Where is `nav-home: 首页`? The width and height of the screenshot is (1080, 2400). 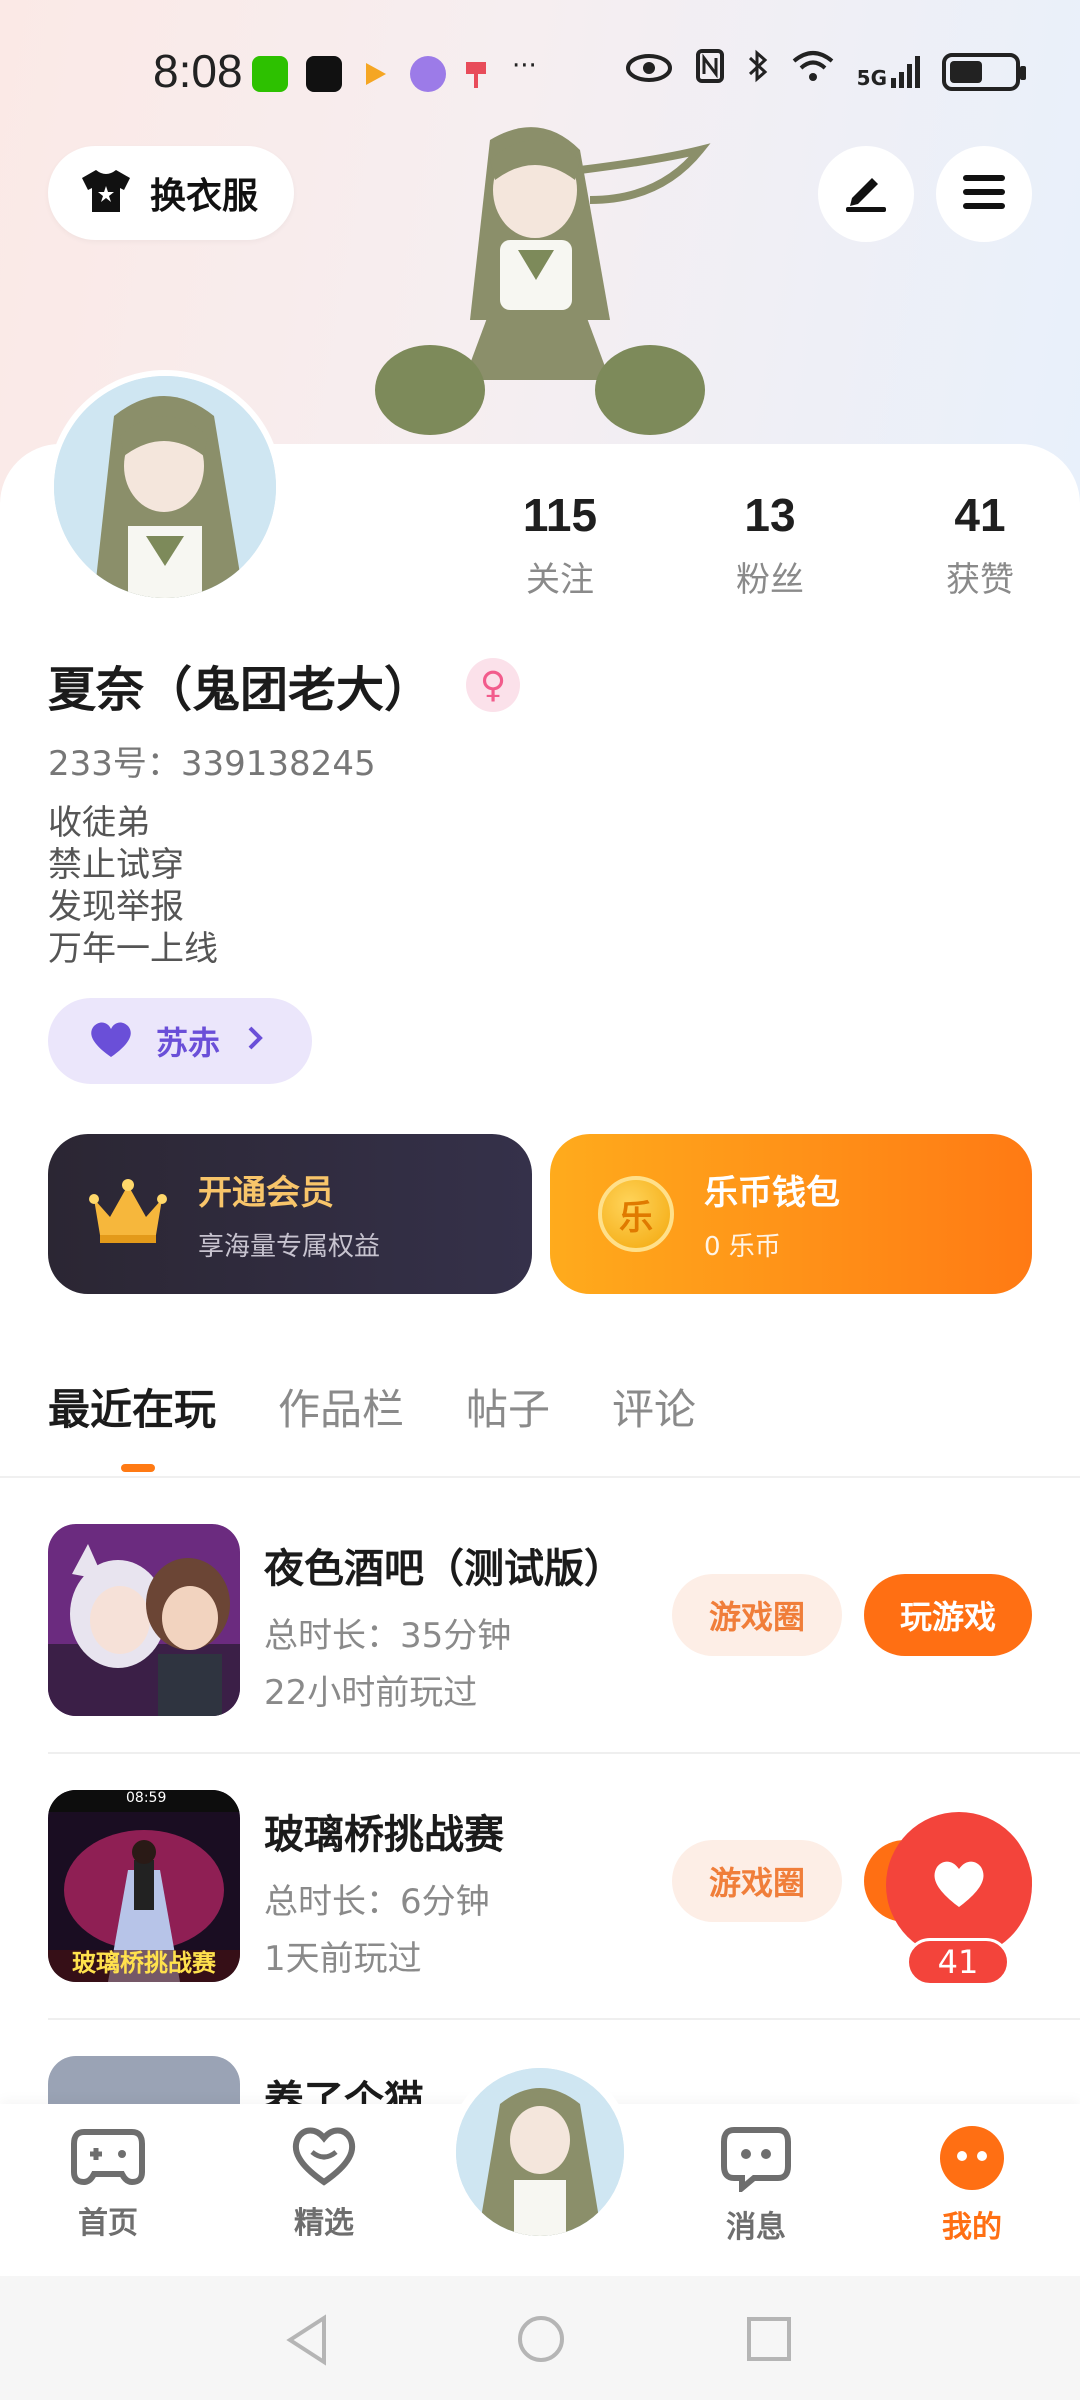 nav-home: 首页 is located at coordinates (108, 2183).